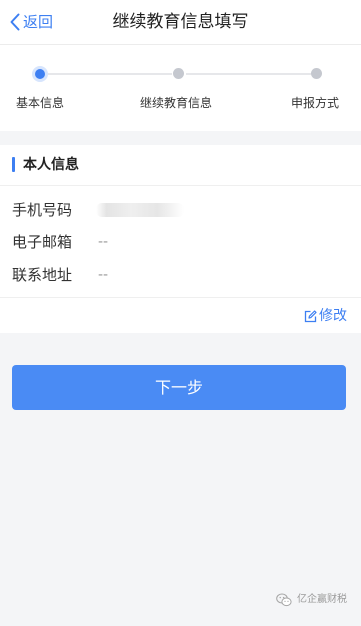 Image resolution: width=361 pixels, height=626 pixels. Describe the element at coordinates (311, 316) in the screenshot. I see `edit-icon` at that location.